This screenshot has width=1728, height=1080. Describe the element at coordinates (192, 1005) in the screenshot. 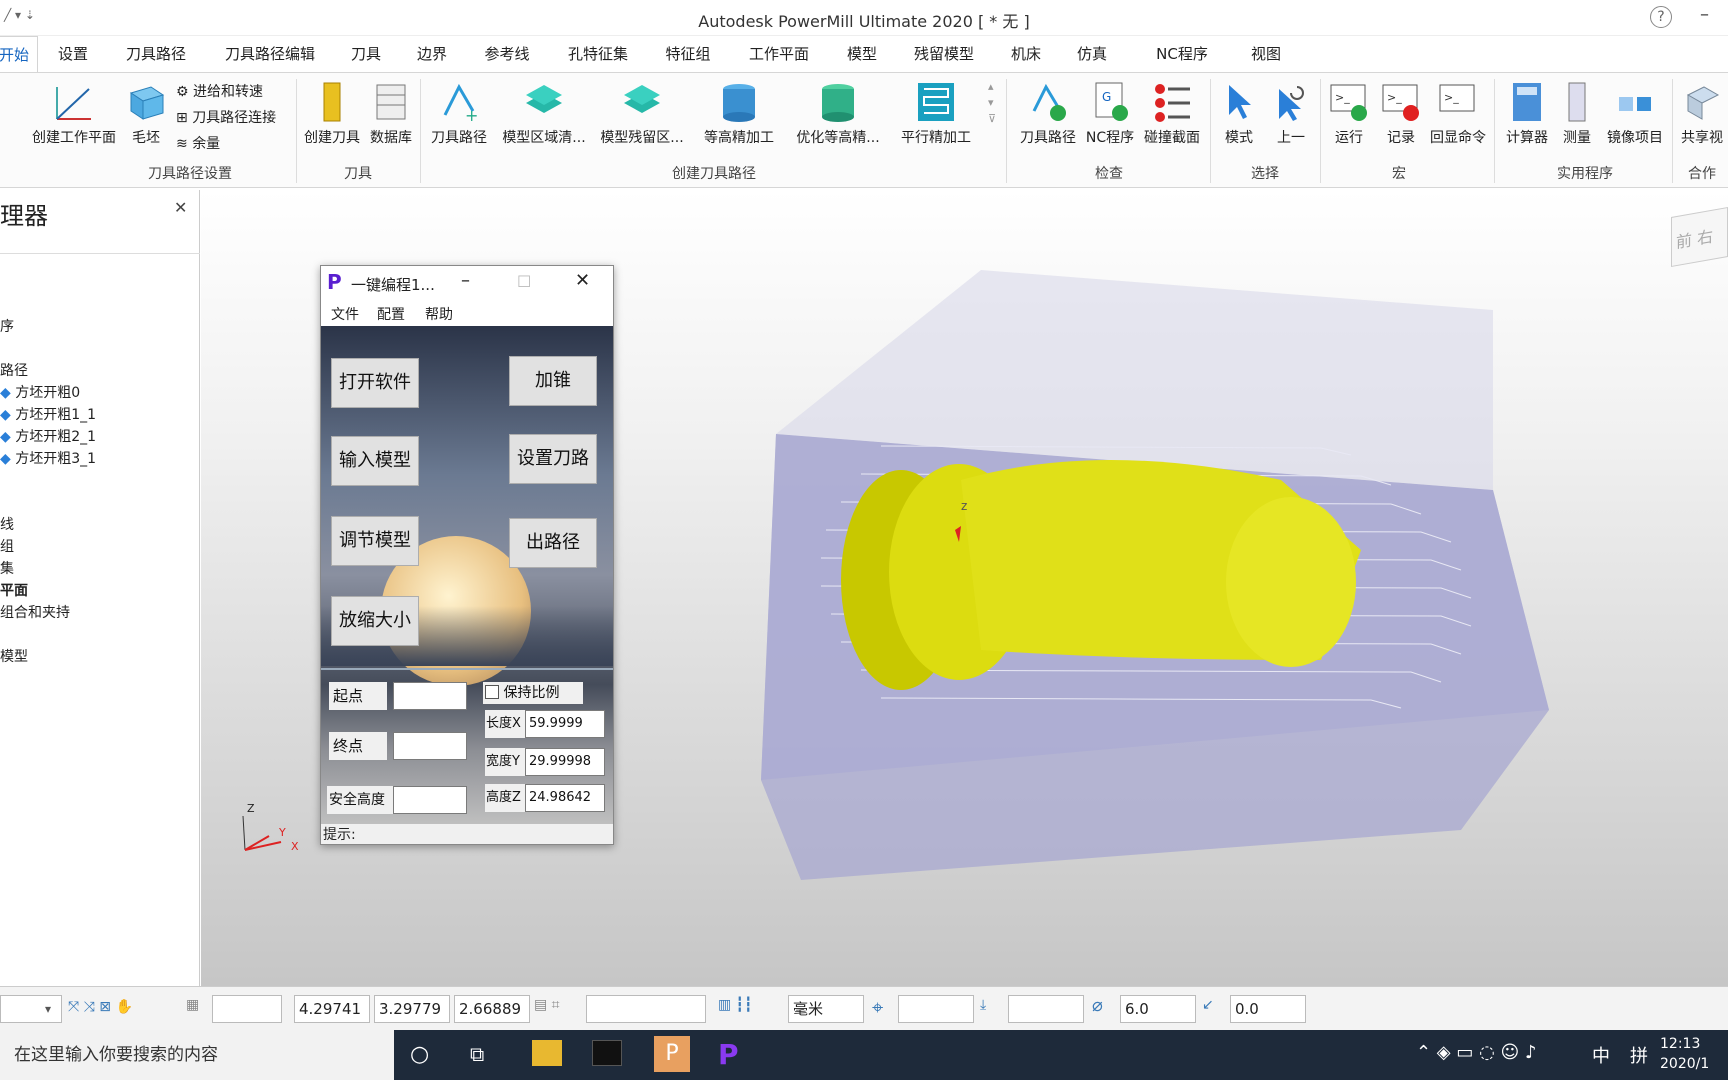

I see `grid-icon: ▦` at that location.